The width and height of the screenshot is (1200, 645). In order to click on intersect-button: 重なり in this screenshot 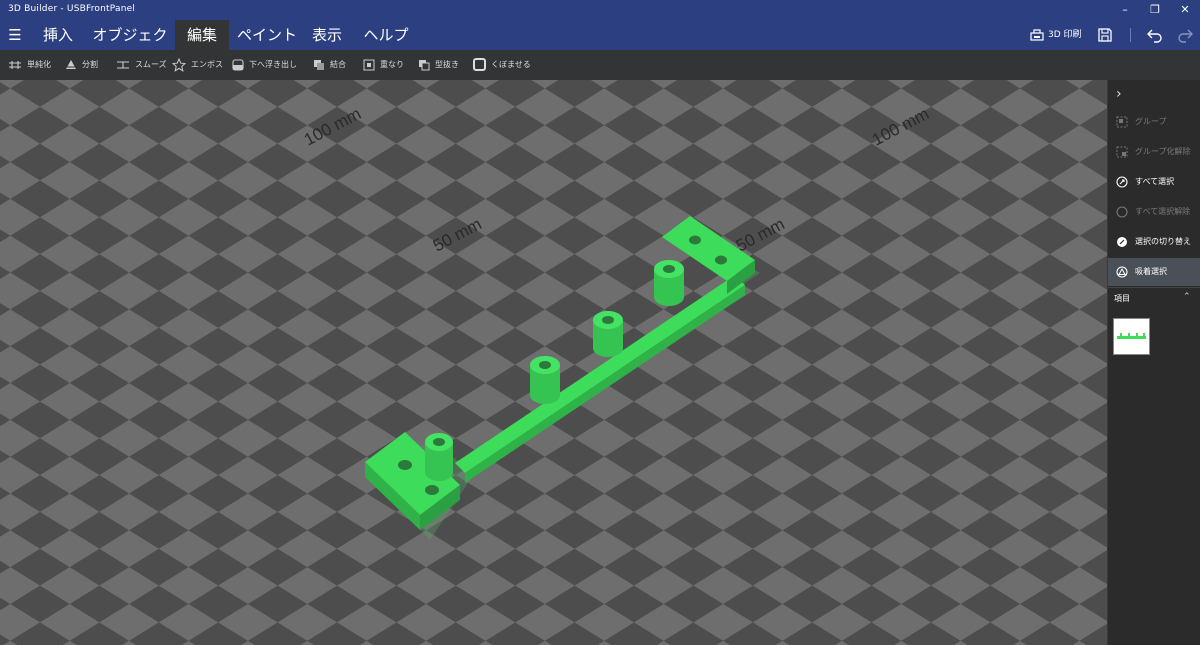, I will do `click(383, 65)`.